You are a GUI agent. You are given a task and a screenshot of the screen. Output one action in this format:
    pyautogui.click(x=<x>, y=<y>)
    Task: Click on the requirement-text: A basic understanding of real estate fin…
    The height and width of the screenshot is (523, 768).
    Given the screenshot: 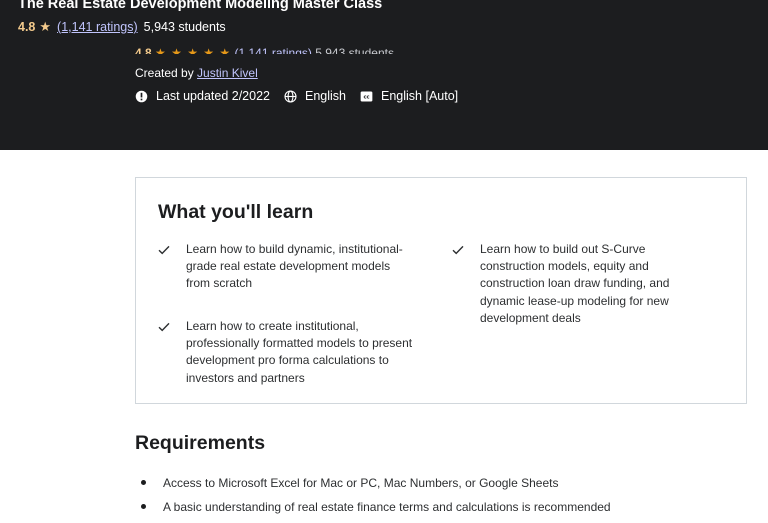 What is the action you would take?
    pyautogui.click(x=387, y=506)
    